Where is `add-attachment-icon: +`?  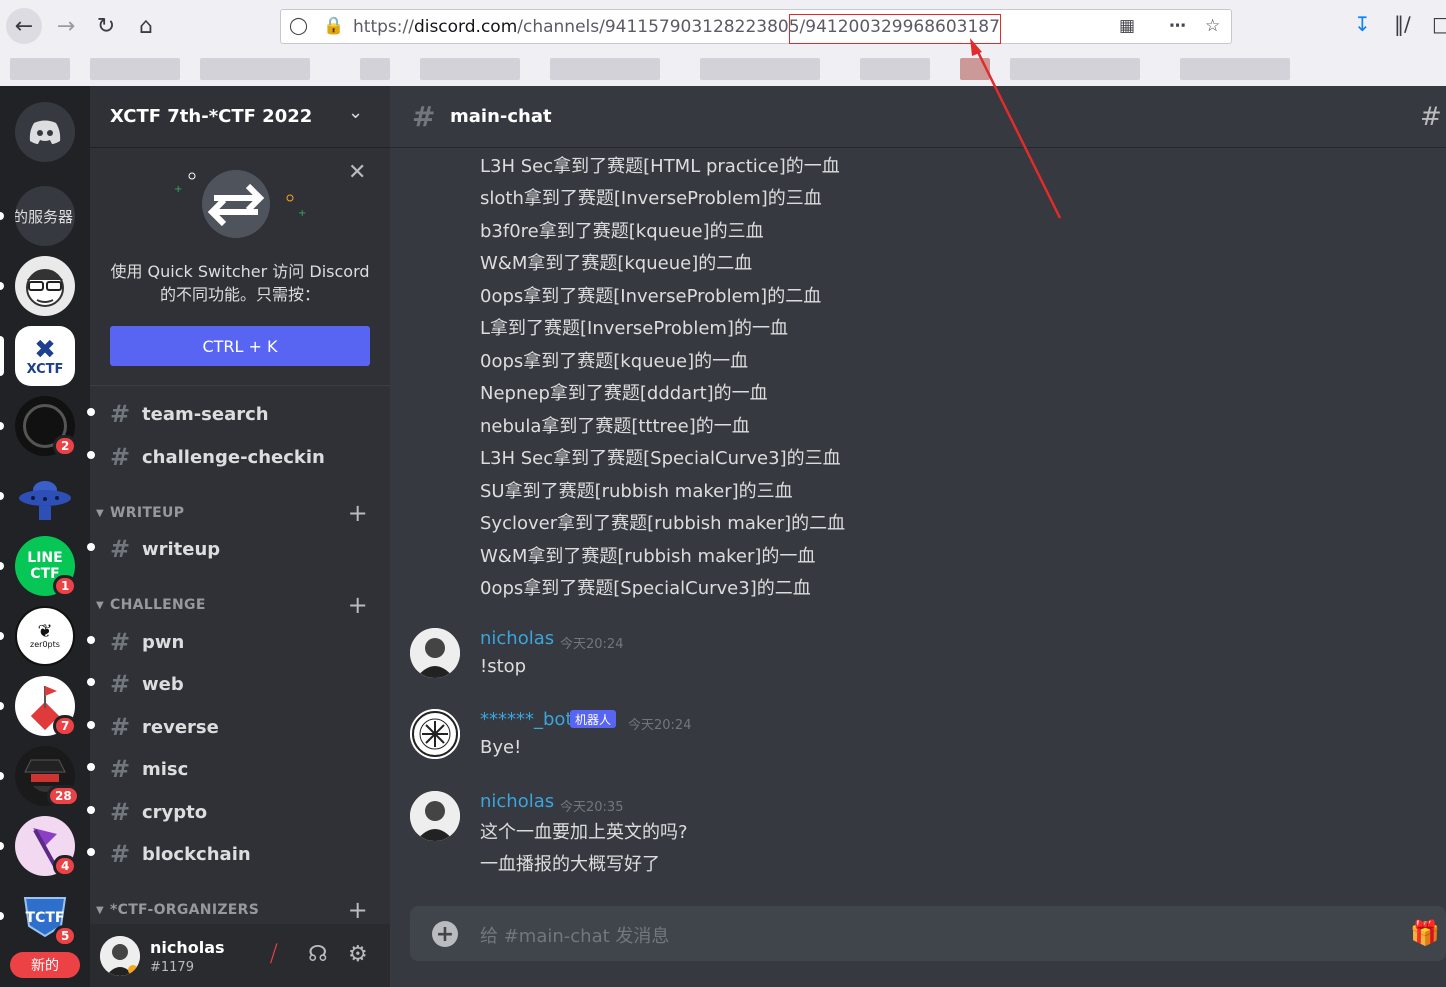 add-attachment-icon: + is located at coordinates (445, 934).